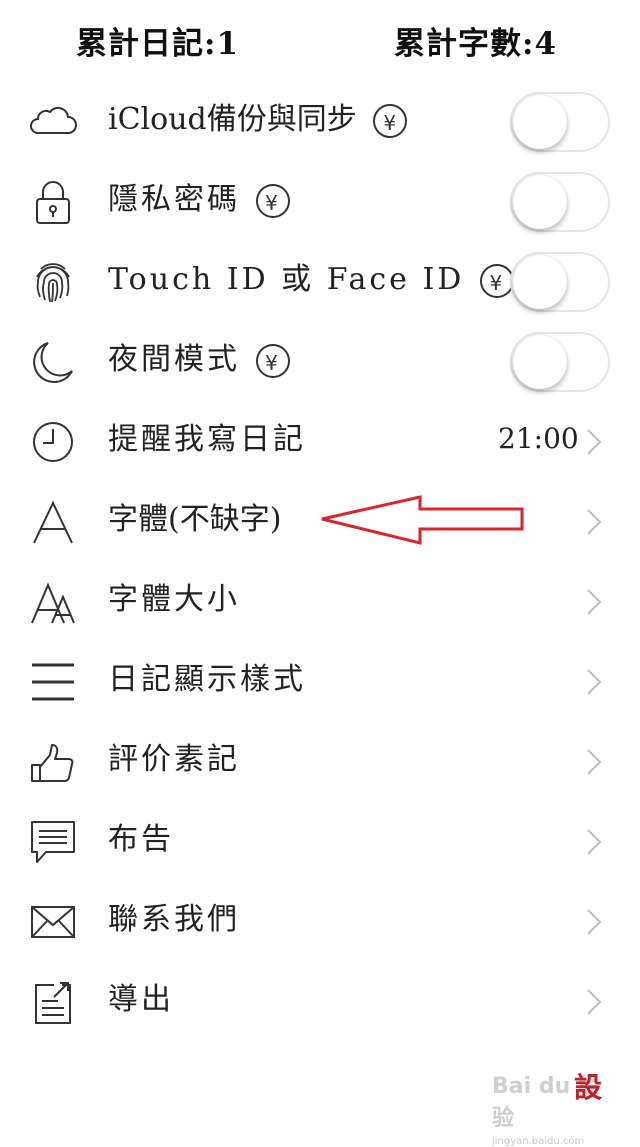  I want to click on setting-label: 評价素記, so click(174, 759).